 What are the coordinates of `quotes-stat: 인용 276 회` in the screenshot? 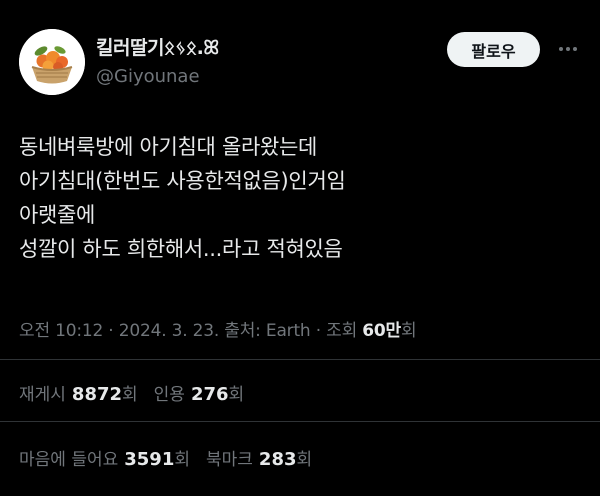 It's located at (199, 392).